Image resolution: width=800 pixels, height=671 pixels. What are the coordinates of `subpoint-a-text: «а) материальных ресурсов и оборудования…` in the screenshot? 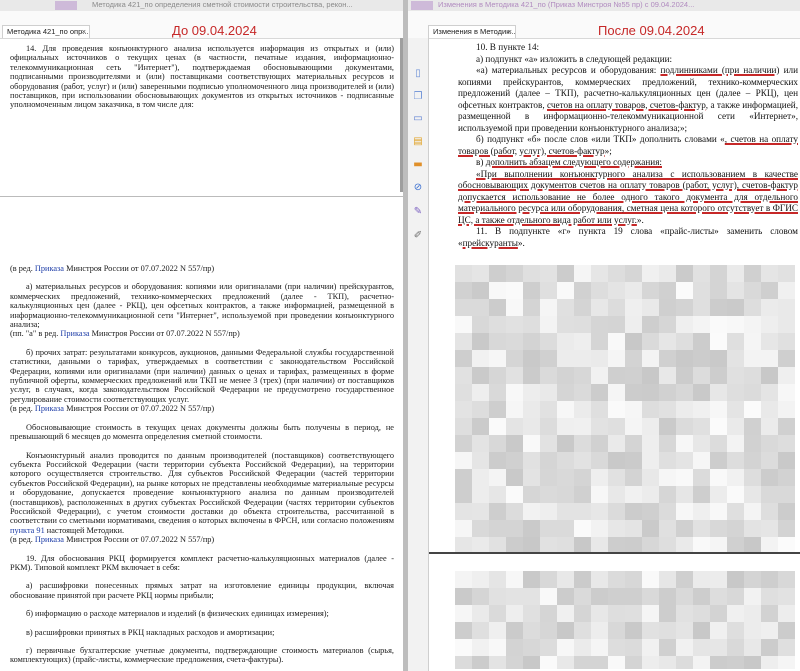 It's located at (628, 99).